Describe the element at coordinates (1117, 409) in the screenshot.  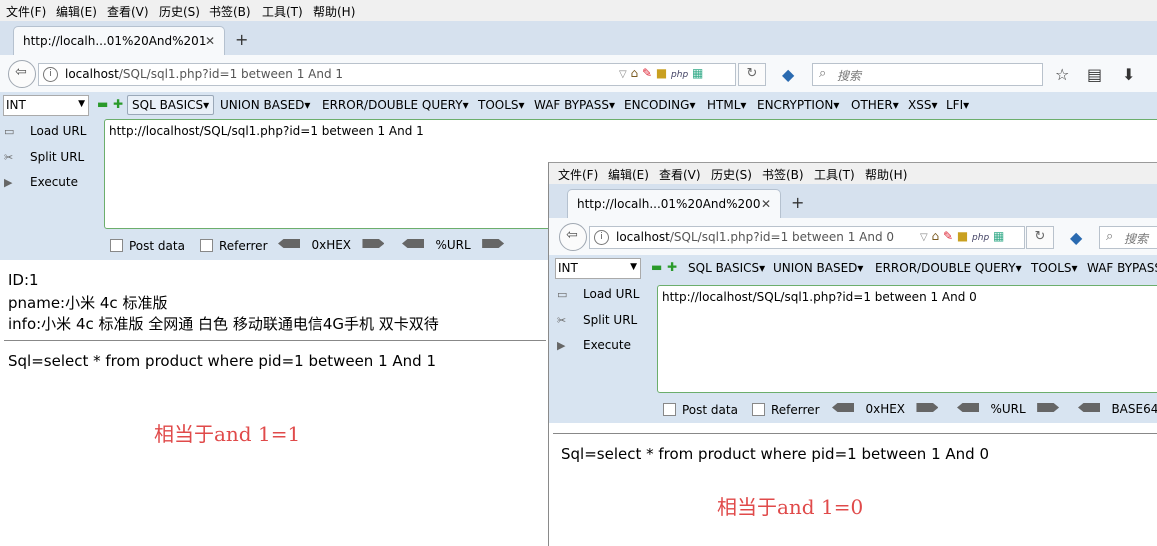
I see `base64-encoder: BASE64` at that location.